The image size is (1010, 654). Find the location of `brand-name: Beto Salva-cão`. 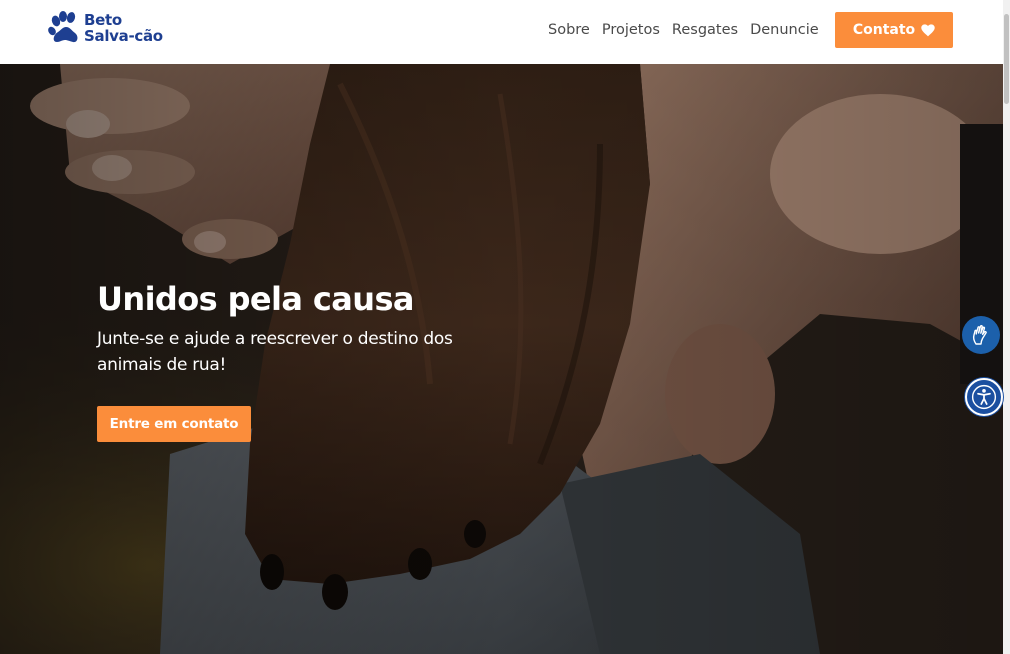

brand-name: Beto Salva-cão is located at coordinates (123, 28).